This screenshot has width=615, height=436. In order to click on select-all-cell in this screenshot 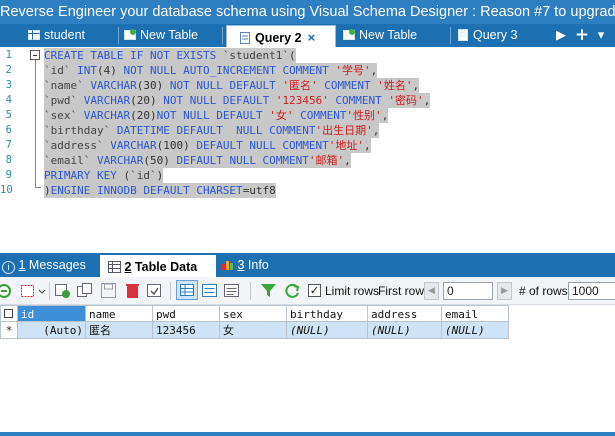, I will do `click(9, 313)`.